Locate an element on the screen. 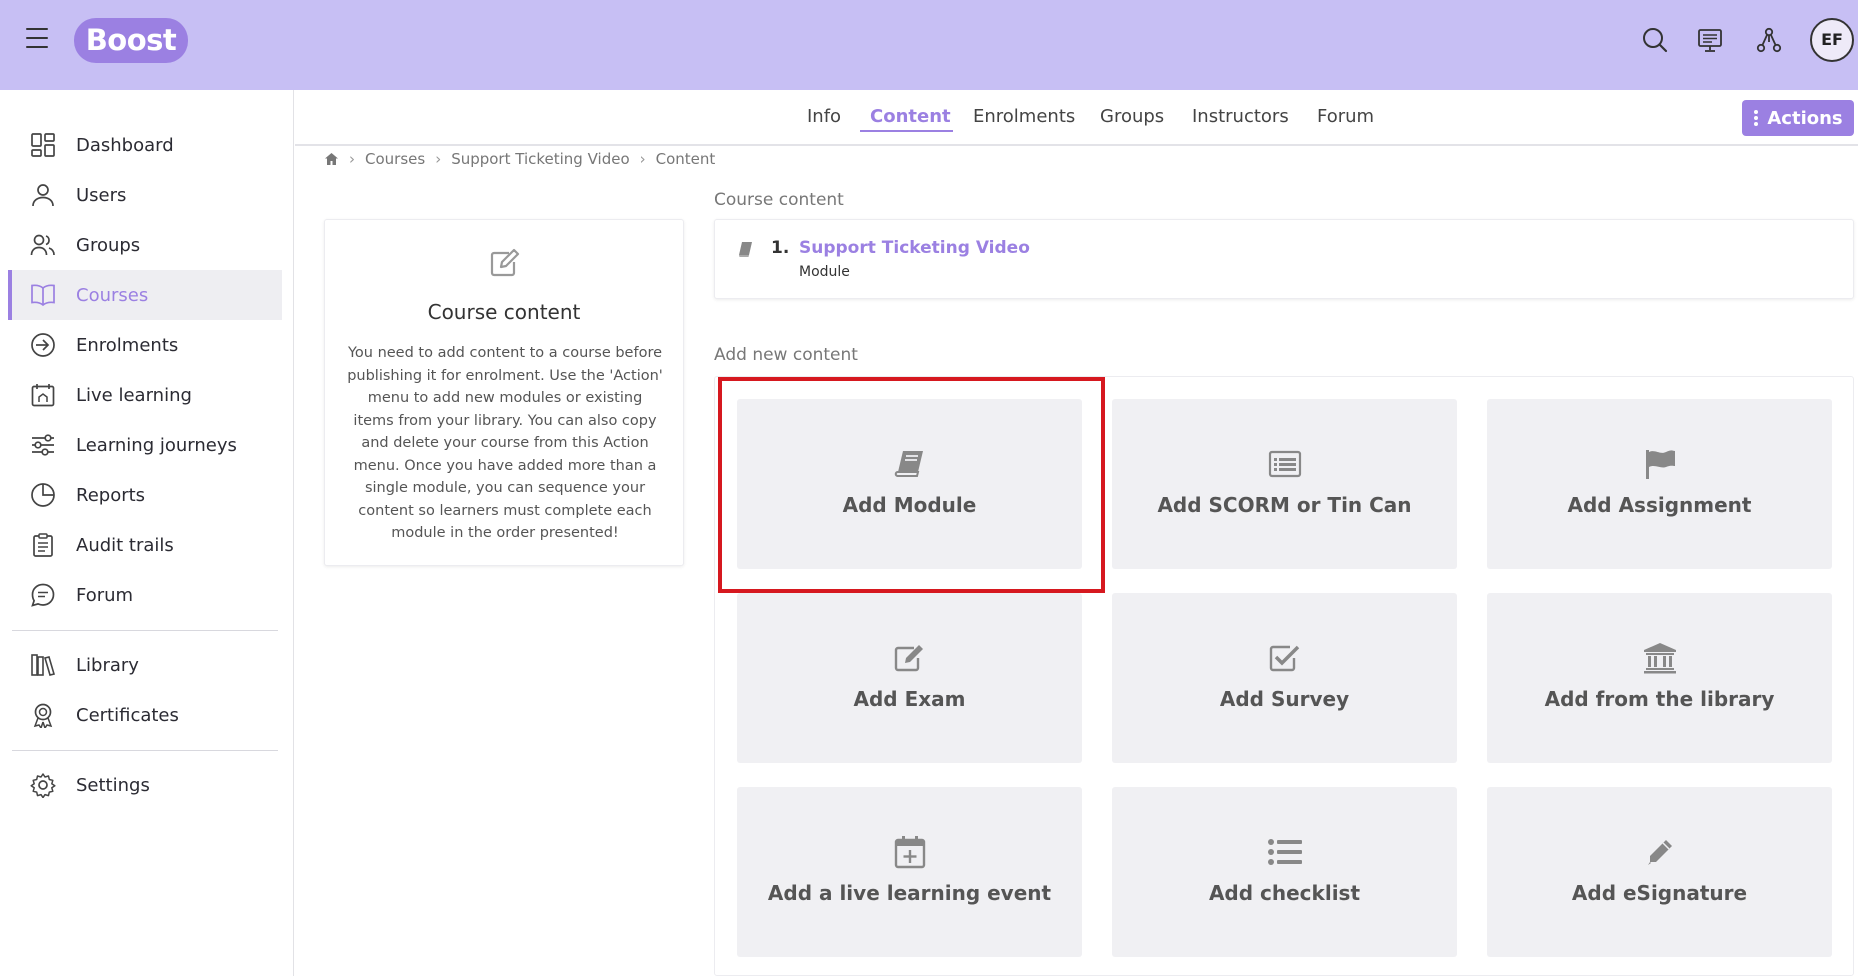 This screenshot has height=976, width=1858. sidebar-item-reports: Reports is located at coordinates (145, 495).